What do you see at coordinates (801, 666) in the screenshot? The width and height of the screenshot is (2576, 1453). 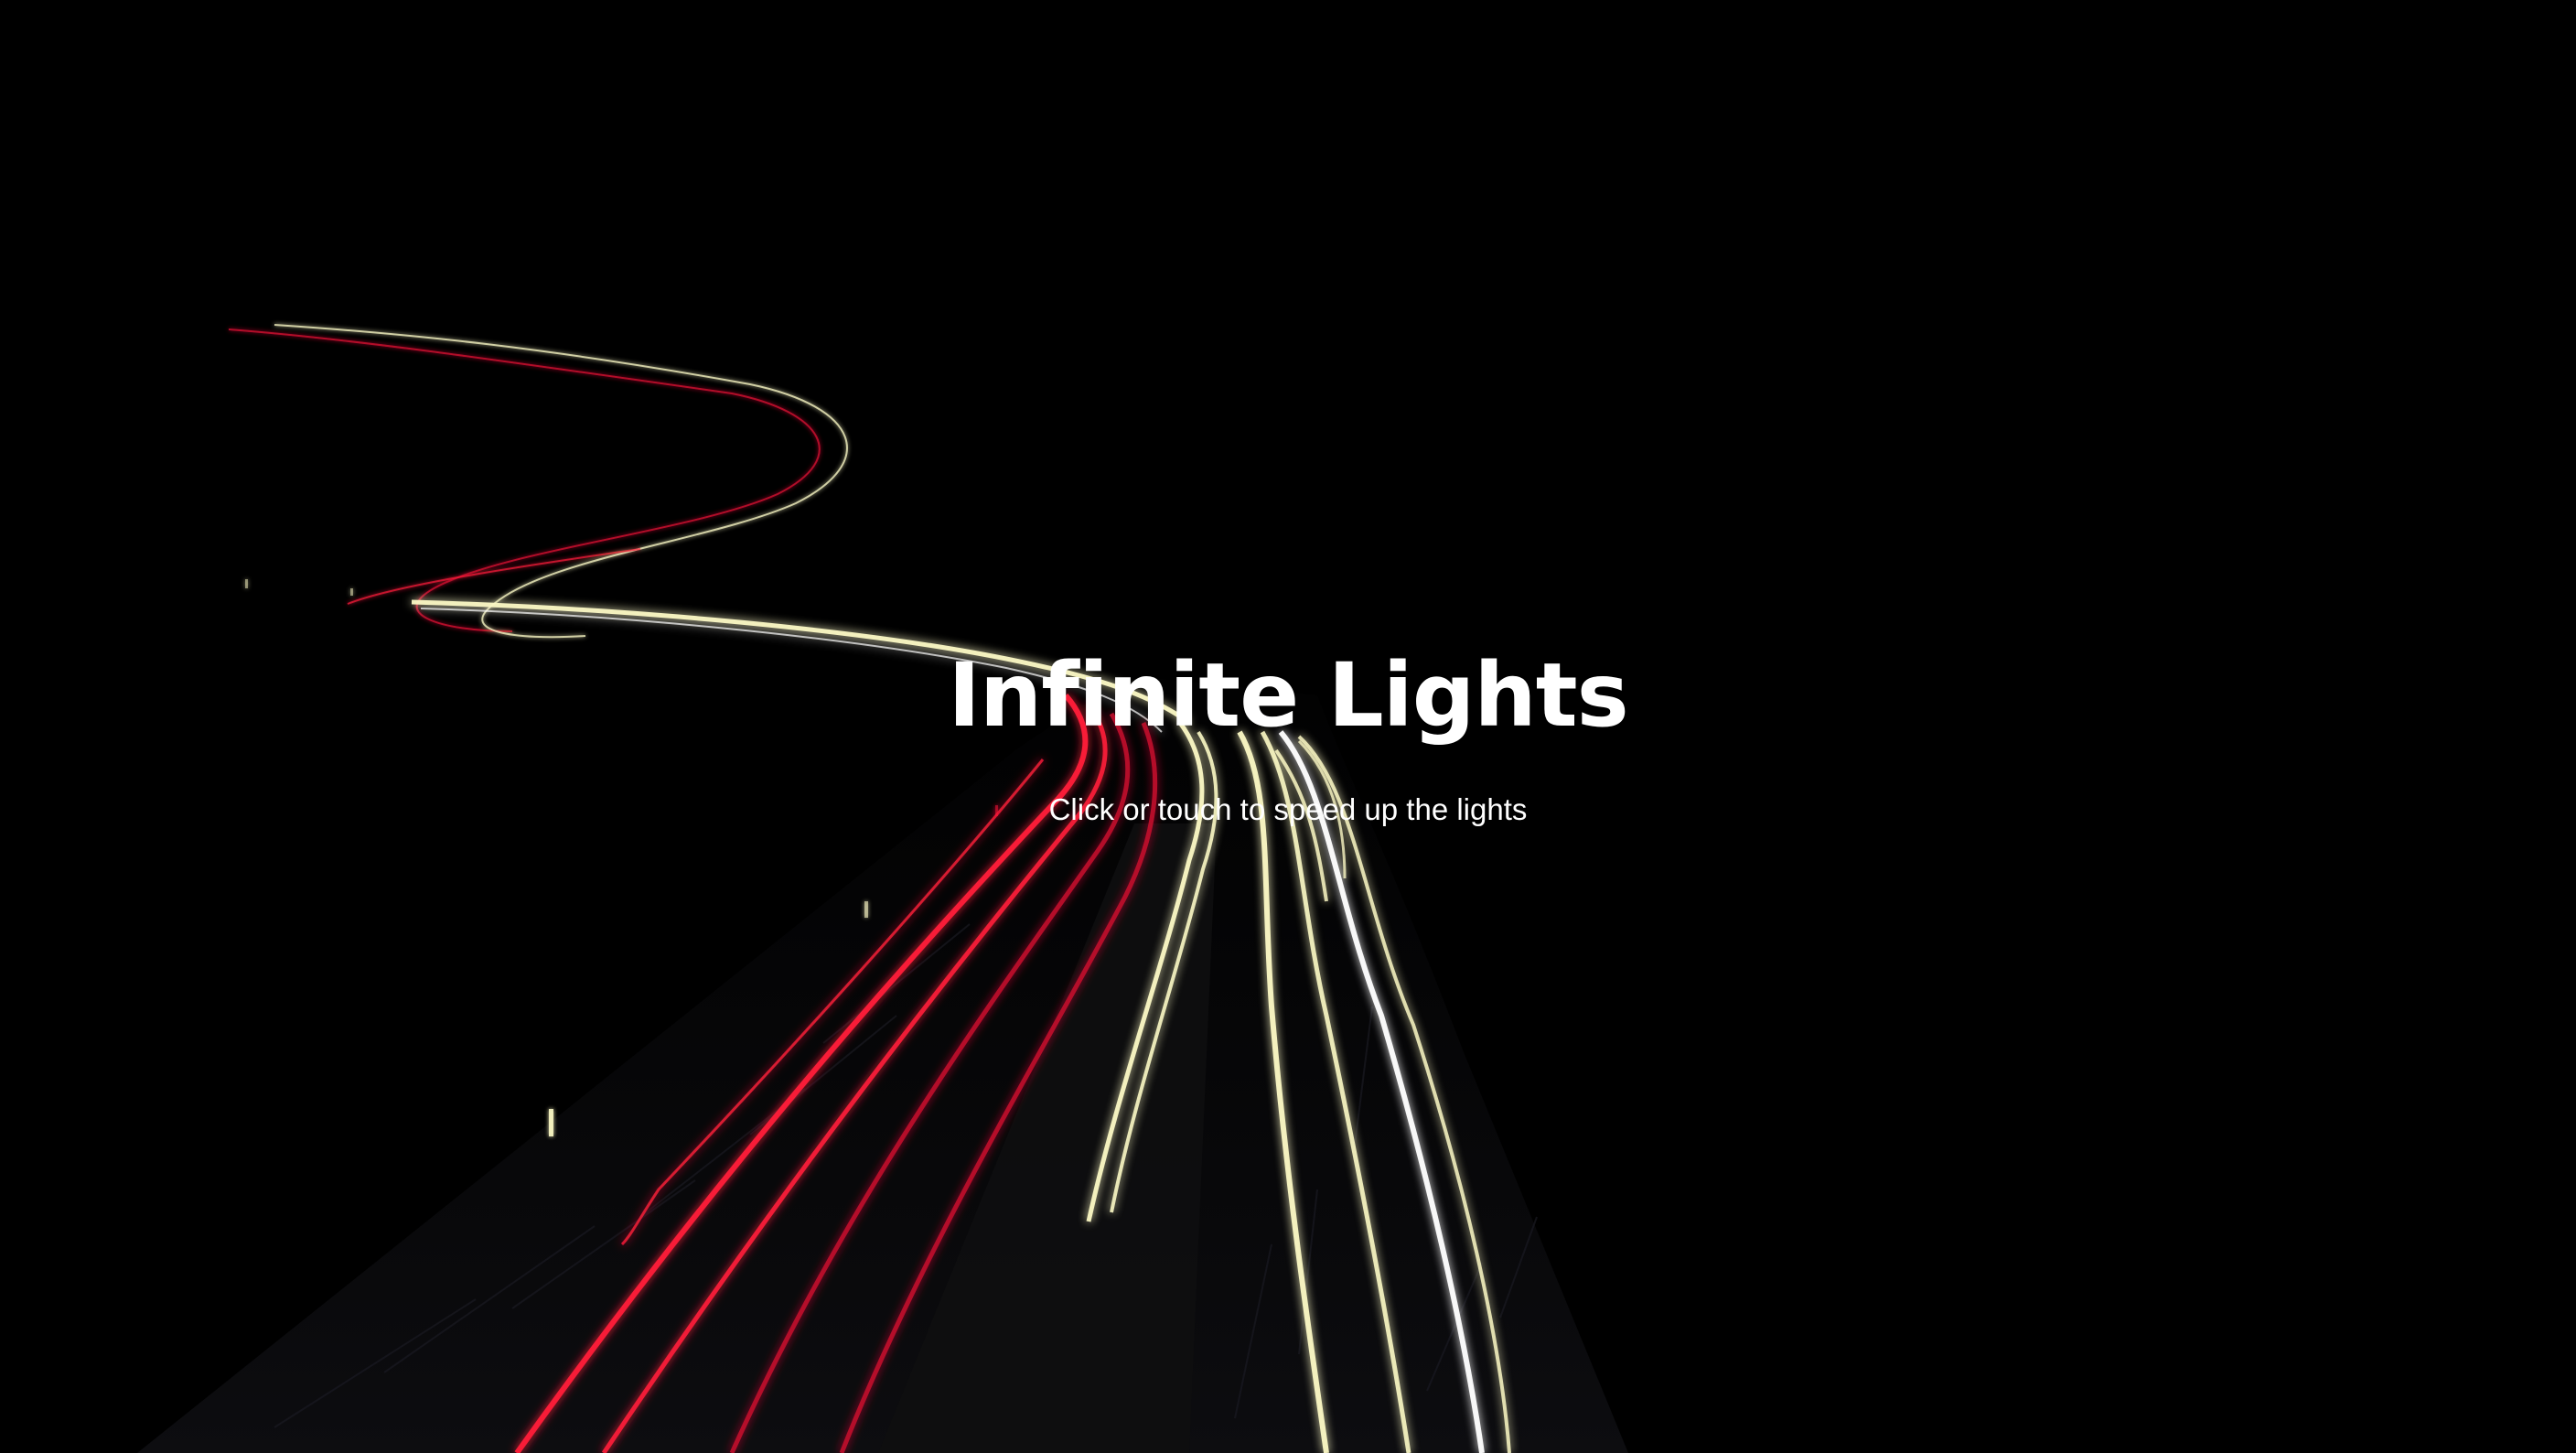 I see `horizon-trail` at bounding box center [801, 666].